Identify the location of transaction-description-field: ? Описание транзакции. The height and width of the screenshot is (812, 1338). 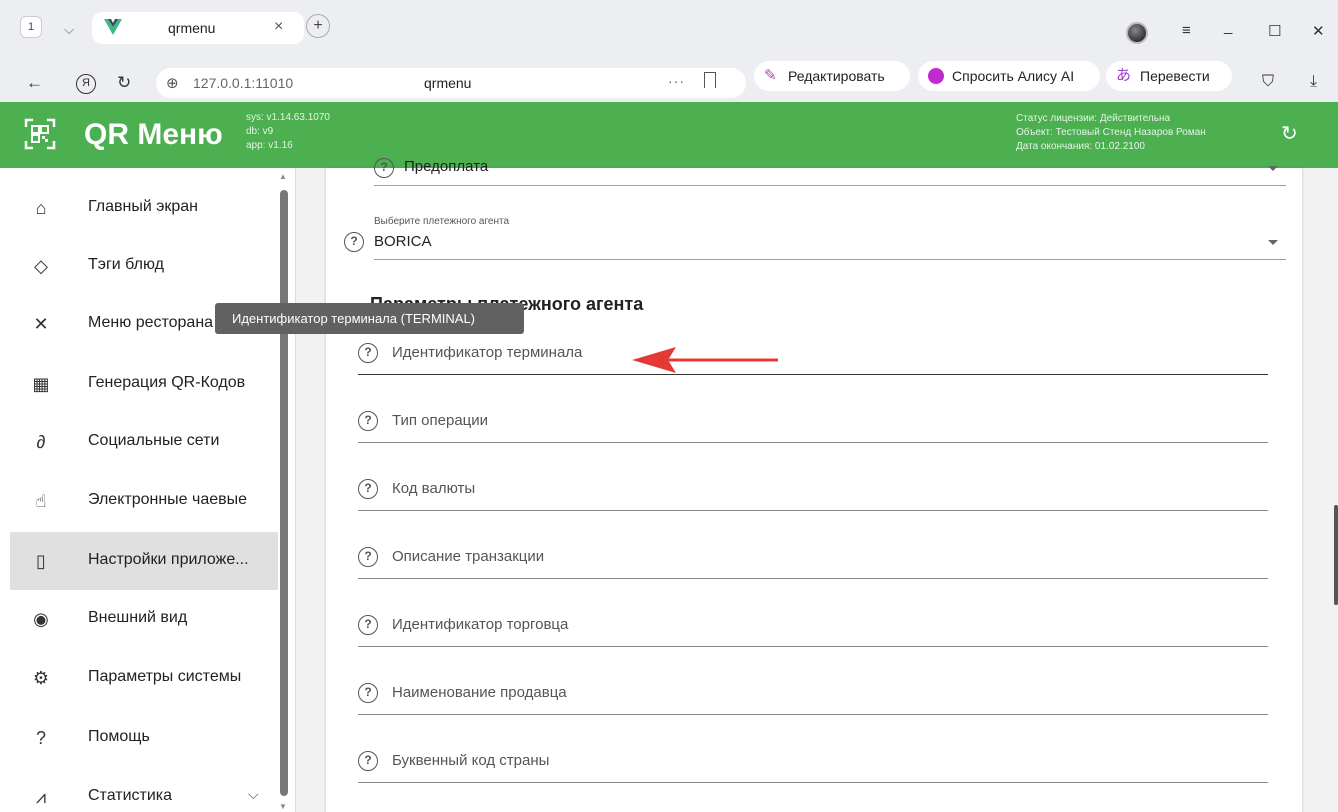
(813, 557).